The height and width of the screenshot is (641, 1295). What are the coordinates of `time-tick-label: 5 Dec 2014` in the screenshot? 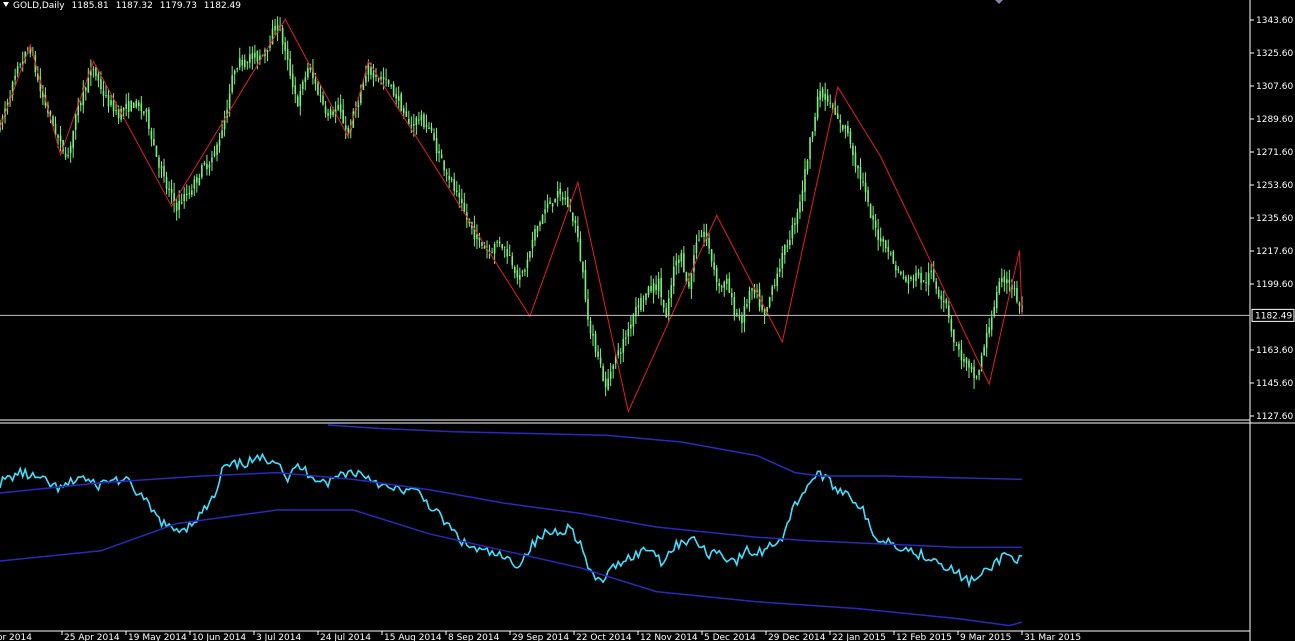 It's located at (730, 637).